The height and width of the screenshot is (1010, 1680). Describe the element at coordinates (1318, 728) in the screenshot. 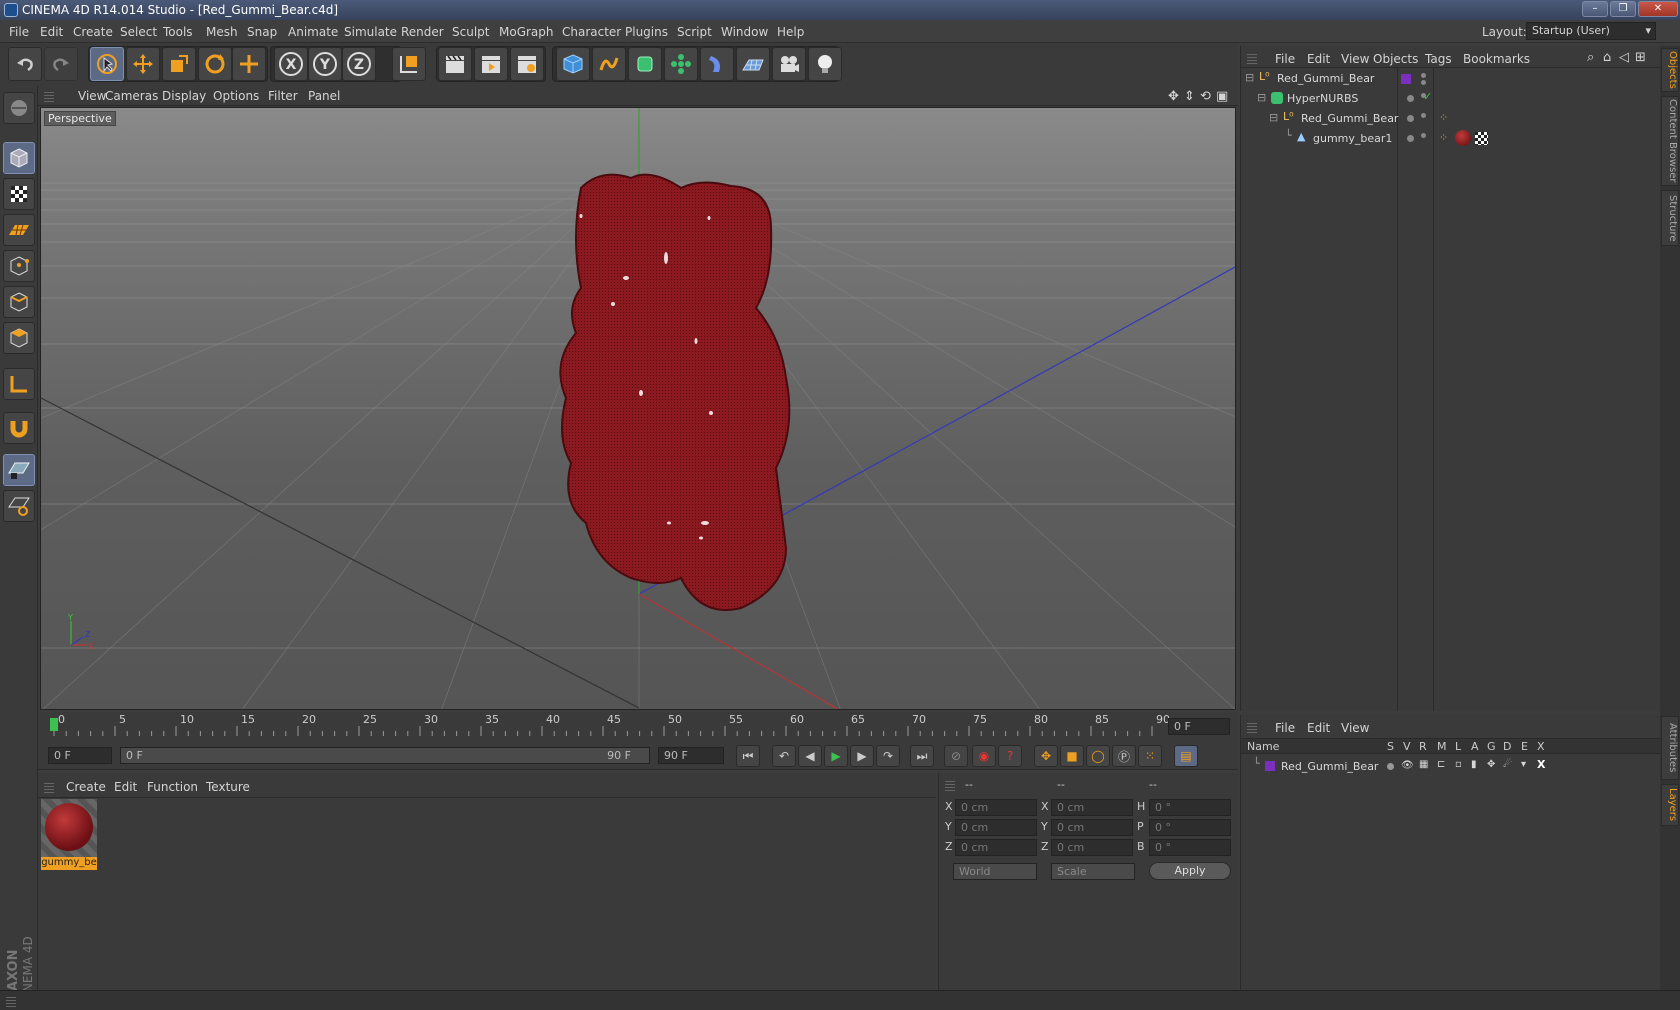

I see `layers-menu-edit: Edit` at that location.